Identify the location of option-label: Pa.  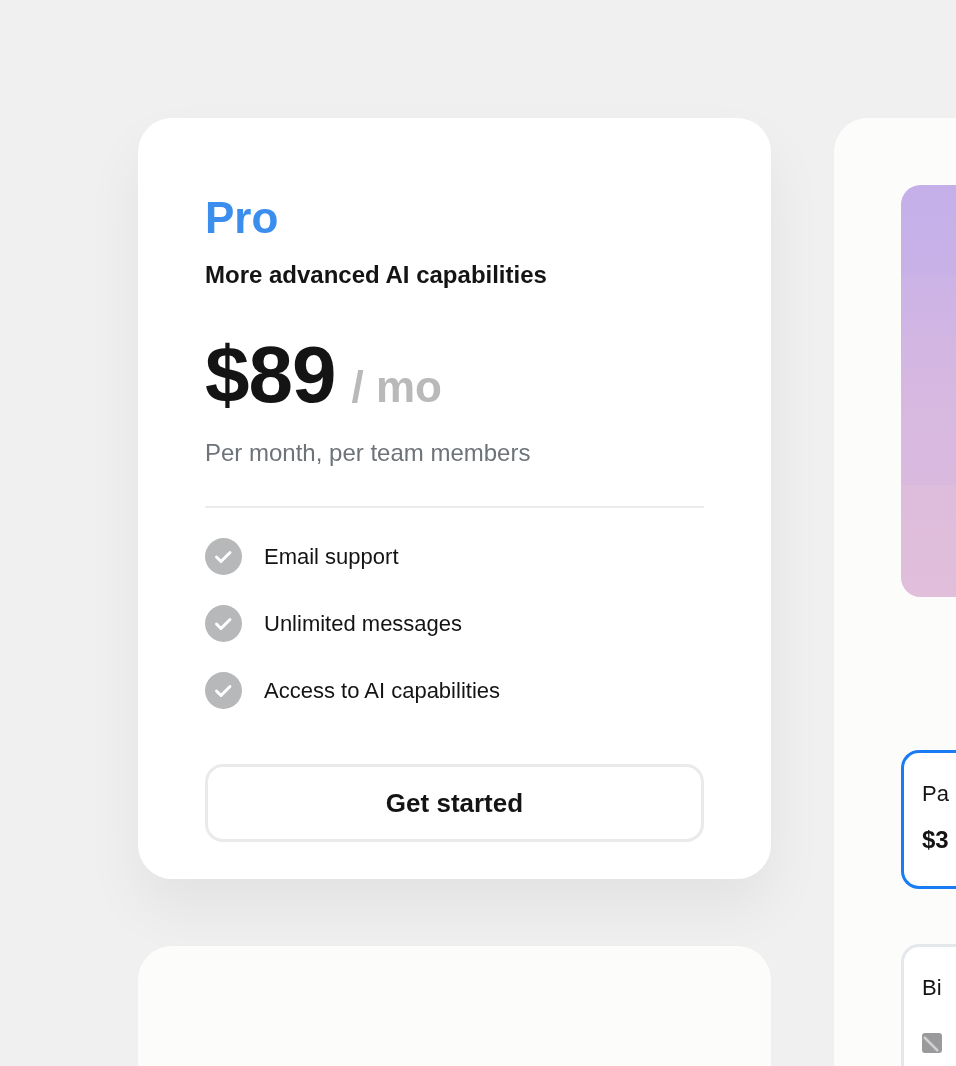
(935, 794).